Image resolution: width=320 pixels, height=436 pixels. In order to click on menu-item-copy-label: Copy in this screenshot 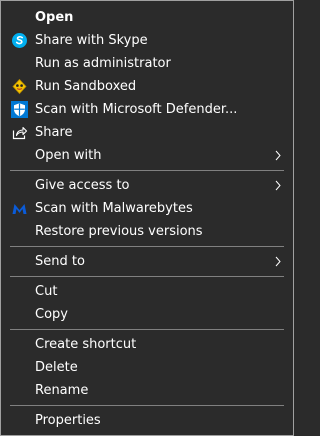, I will do `click(51, 314)`.